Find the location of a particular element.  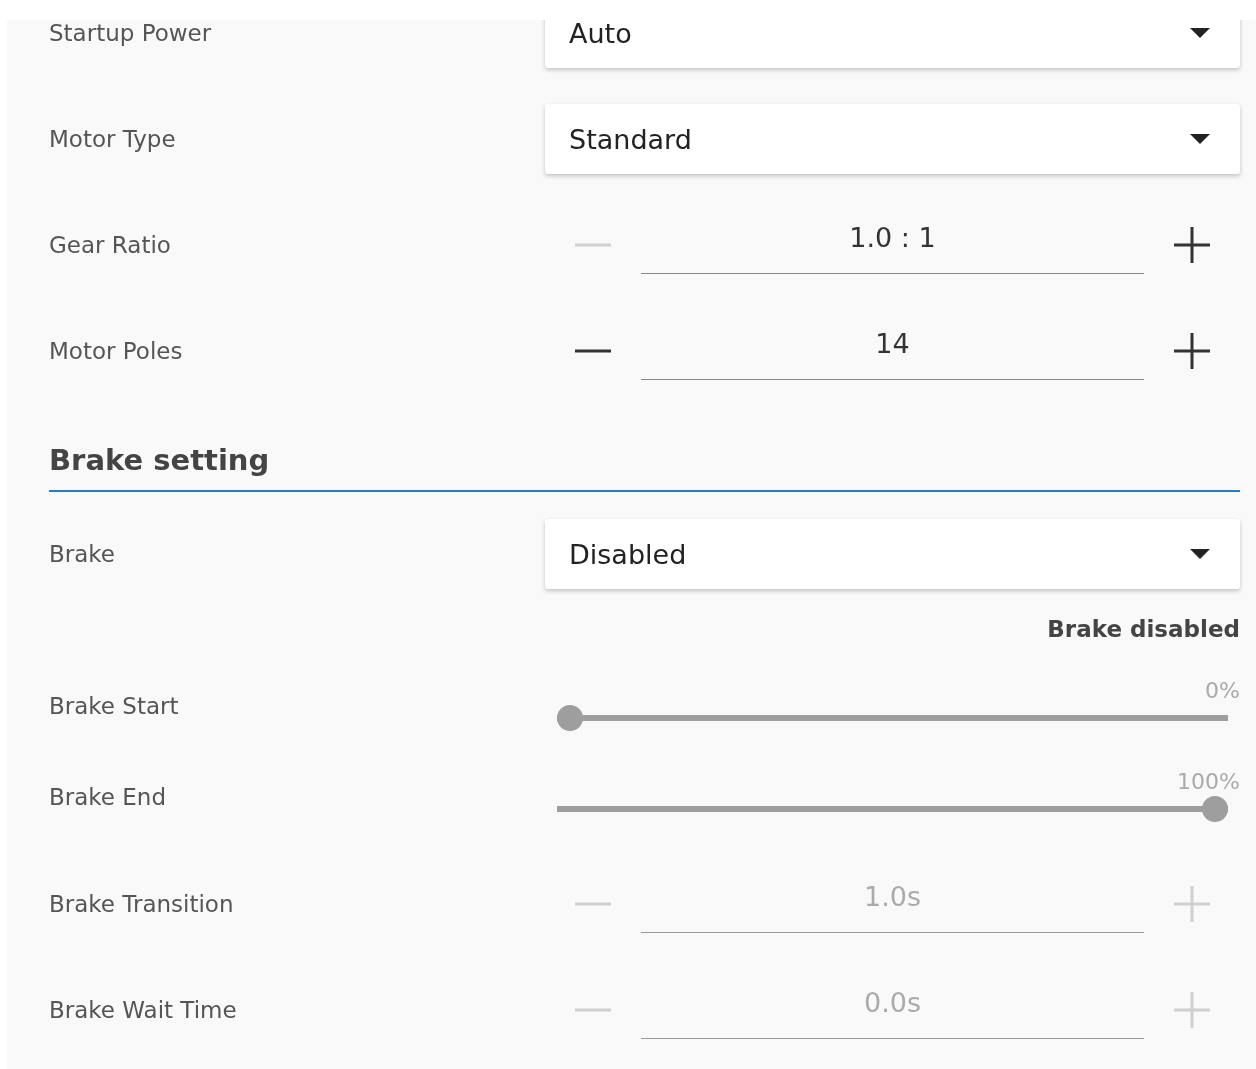

field-label: Gear Ratio is located at coordinates (110, 245).